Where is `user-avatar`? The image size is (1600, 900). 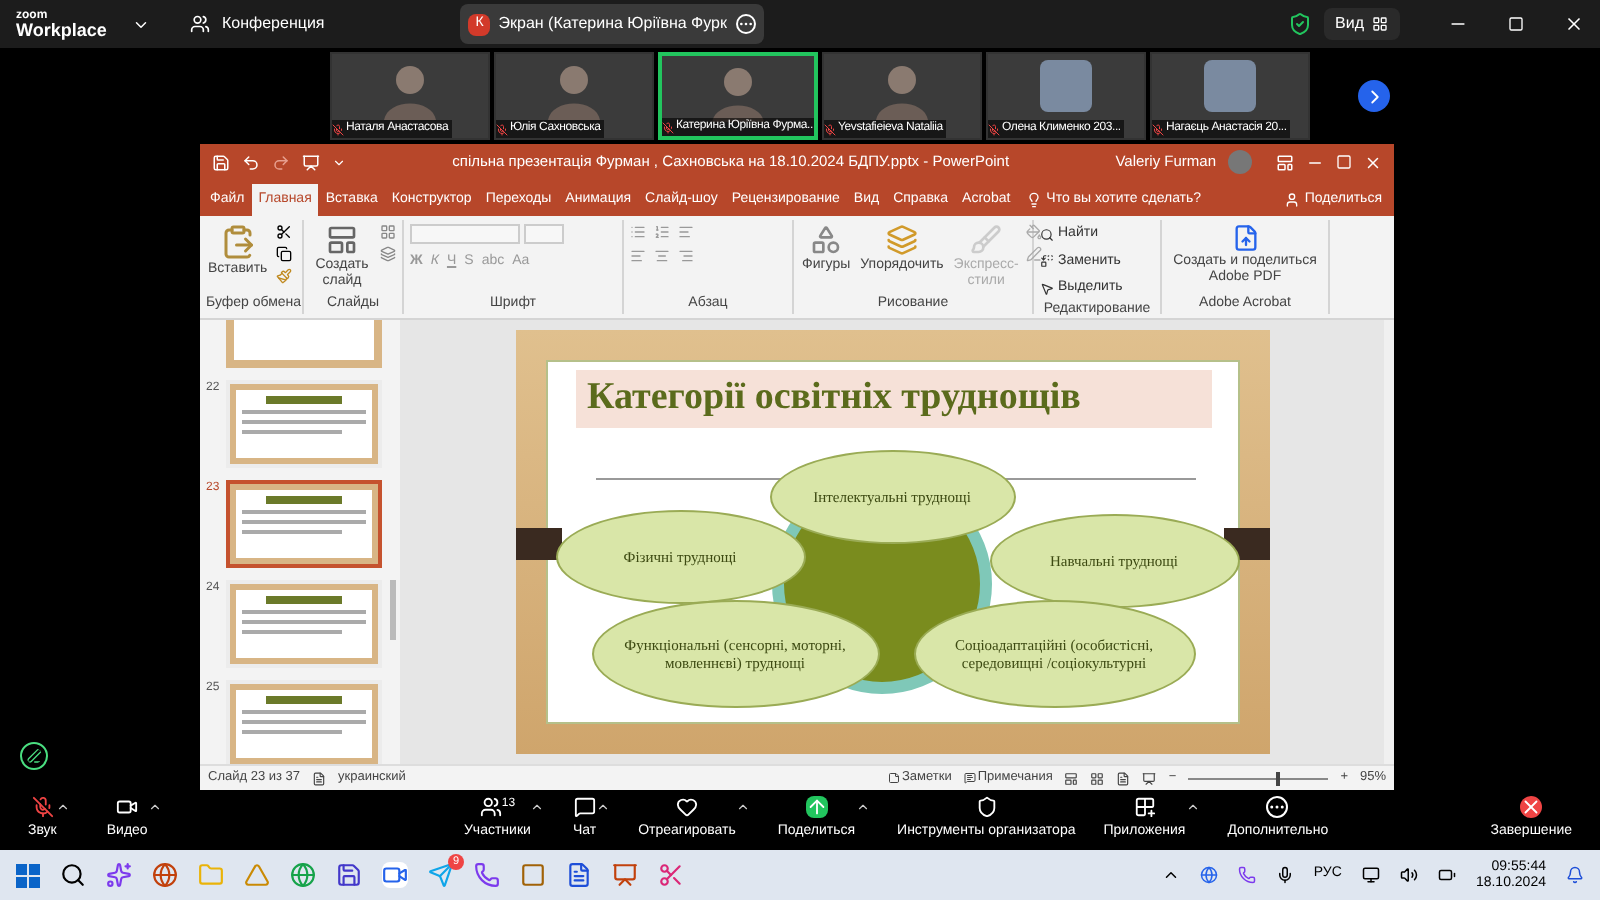
user-avatar is located at coordinates (1240, 162).